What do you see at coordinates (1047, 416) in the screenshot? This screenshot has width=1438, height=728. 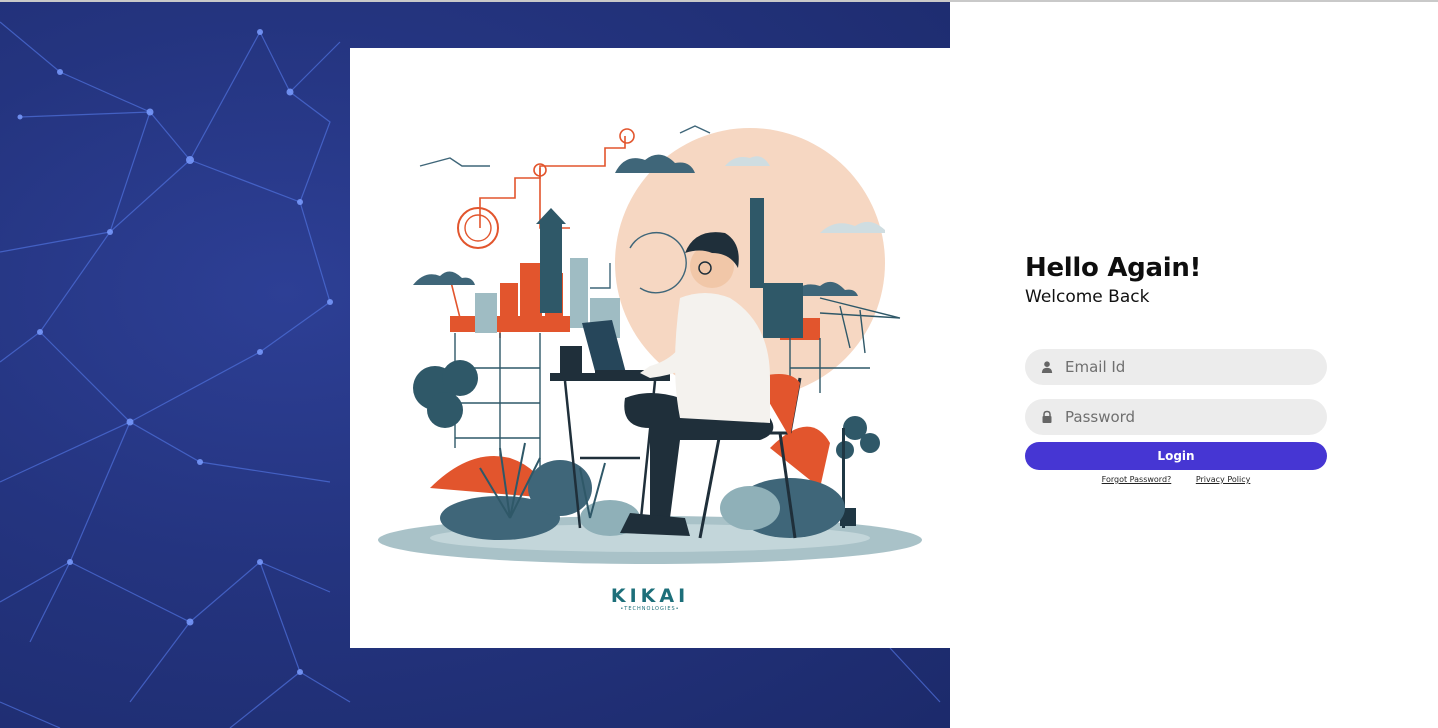 I see `lock-icon` at bounding box center [1047, 416].